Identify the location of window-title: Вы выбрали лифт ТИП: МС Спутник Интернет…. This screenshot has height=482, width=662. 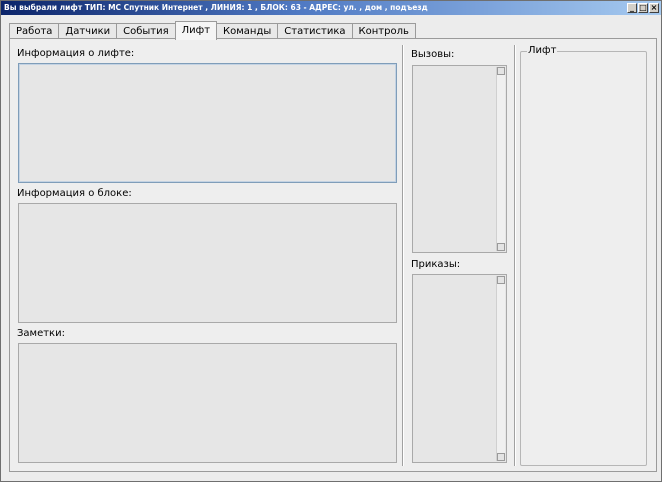
(216, 7).